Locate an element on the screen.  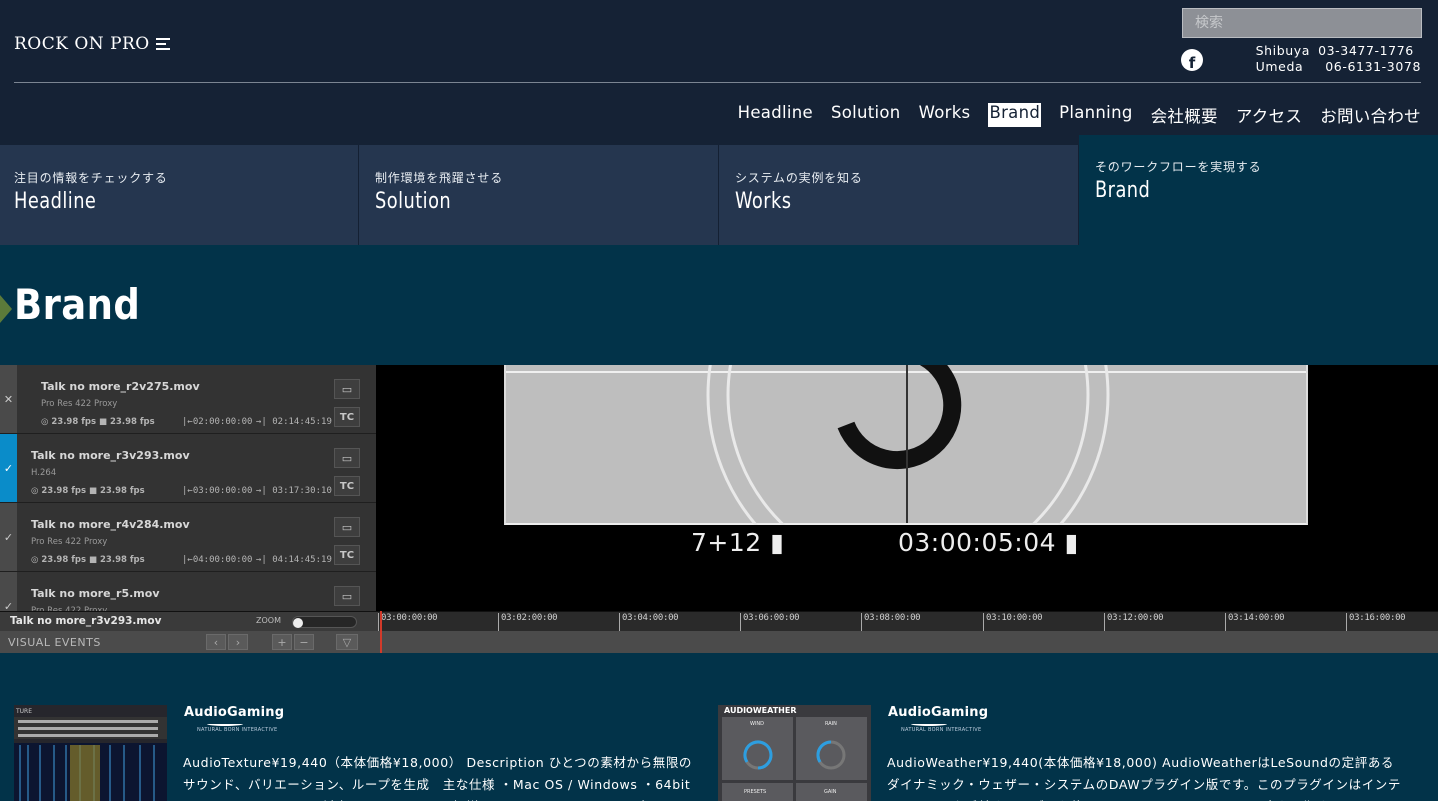
audioweather-screenshot: AUDIOWEATHER WIND RAIN PRESETS GAIN is located at coordinates (794, 753).